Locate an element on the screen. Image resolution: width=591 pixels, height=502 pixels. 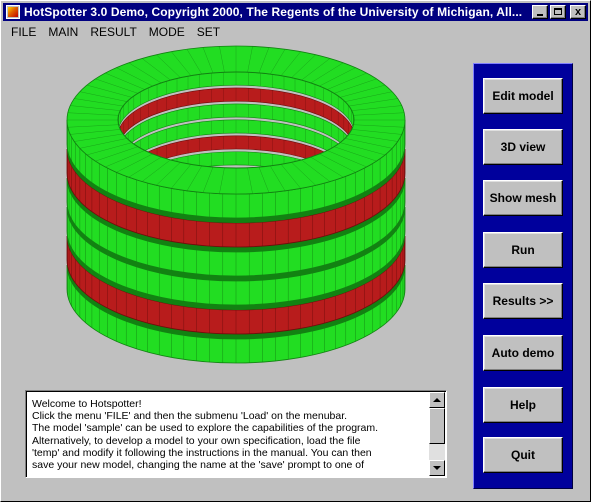
menu-mode: MODE is located at coordinates (167, 32).